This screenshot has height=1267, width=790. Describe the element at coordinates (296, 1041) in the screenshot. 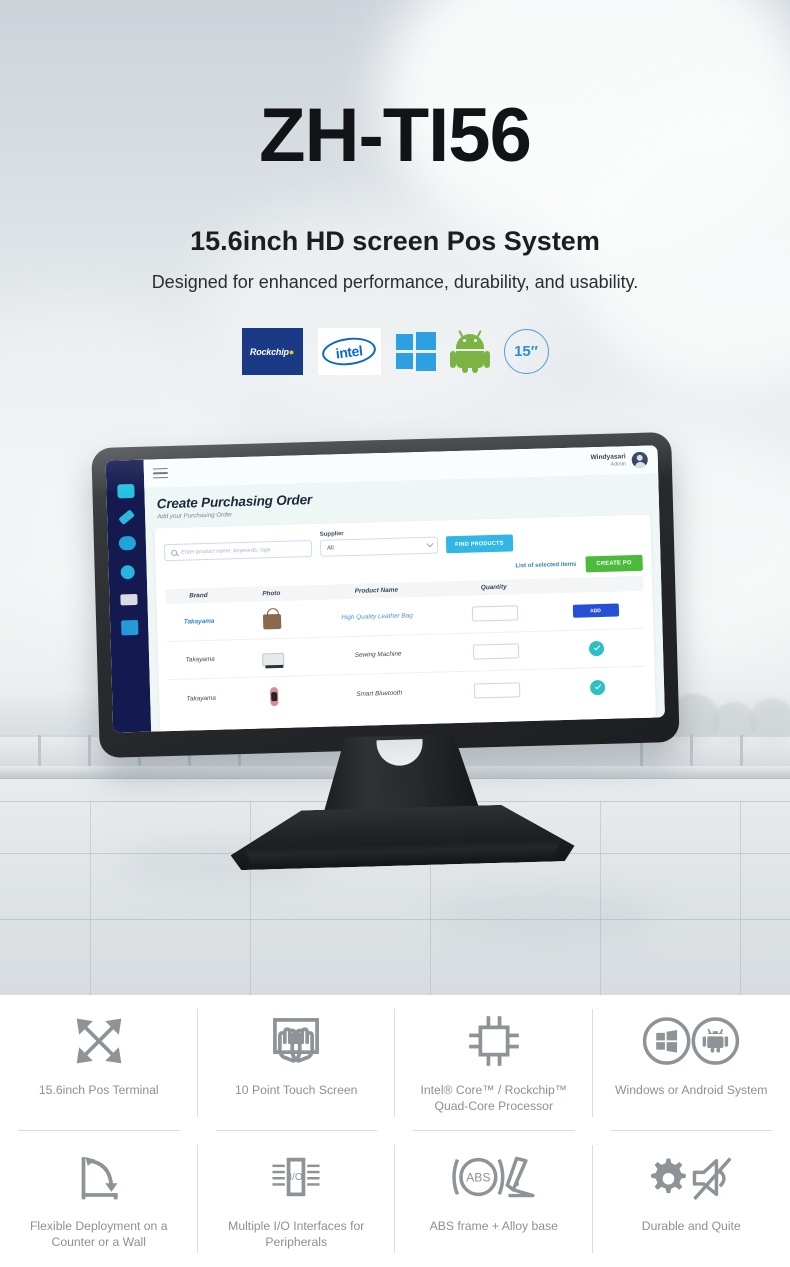

I see `ten-finger-touch-icon` at that location.